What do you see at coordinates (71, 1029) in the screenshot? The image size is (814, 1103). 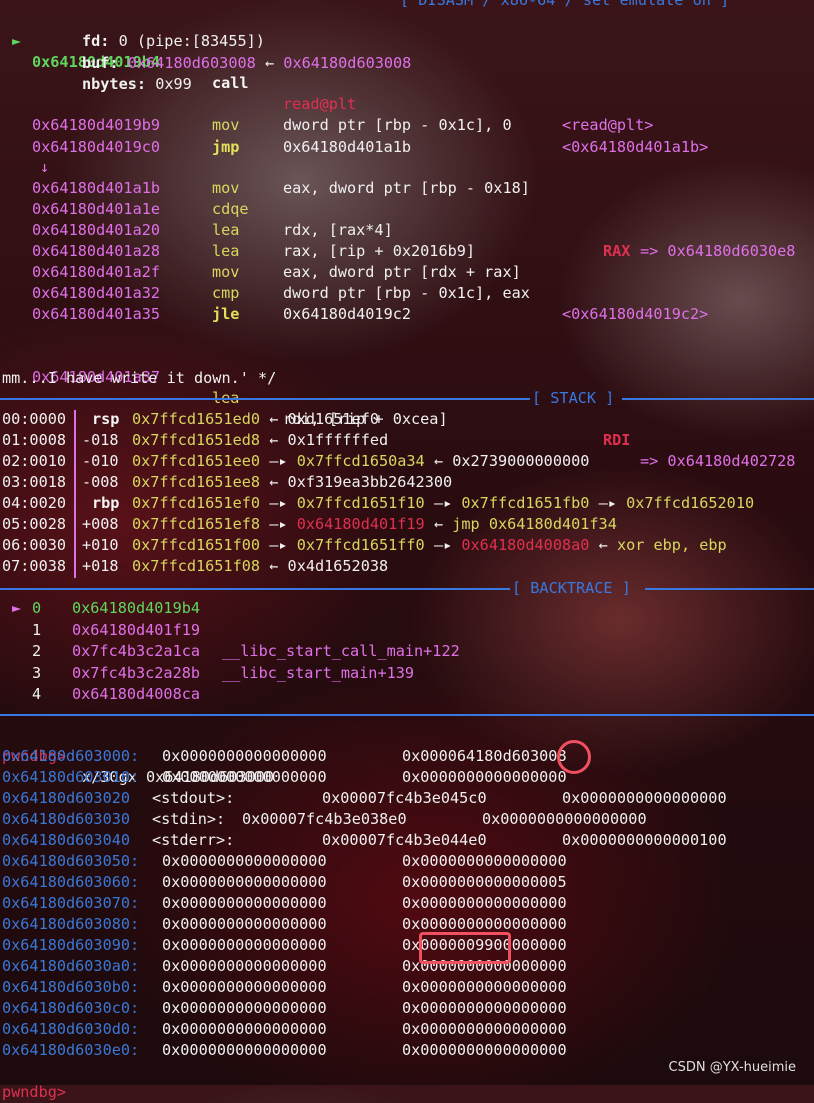 I see `memory-addr: 0x64180d6030d0:` at bounding box center [71, 1029].